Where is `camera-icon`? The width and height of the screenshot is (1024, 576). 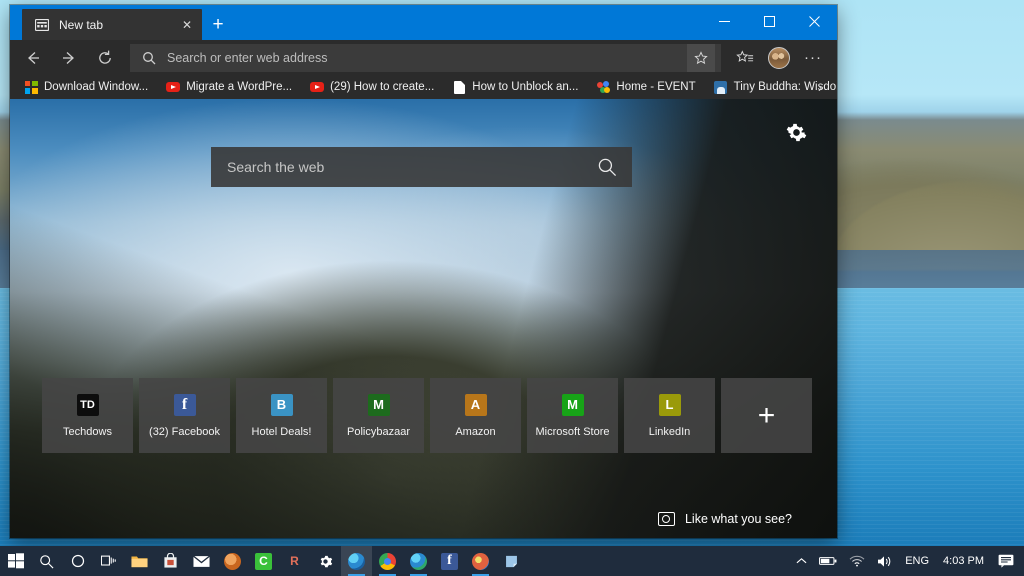
camera-icon is located at coordinates (666, 519).